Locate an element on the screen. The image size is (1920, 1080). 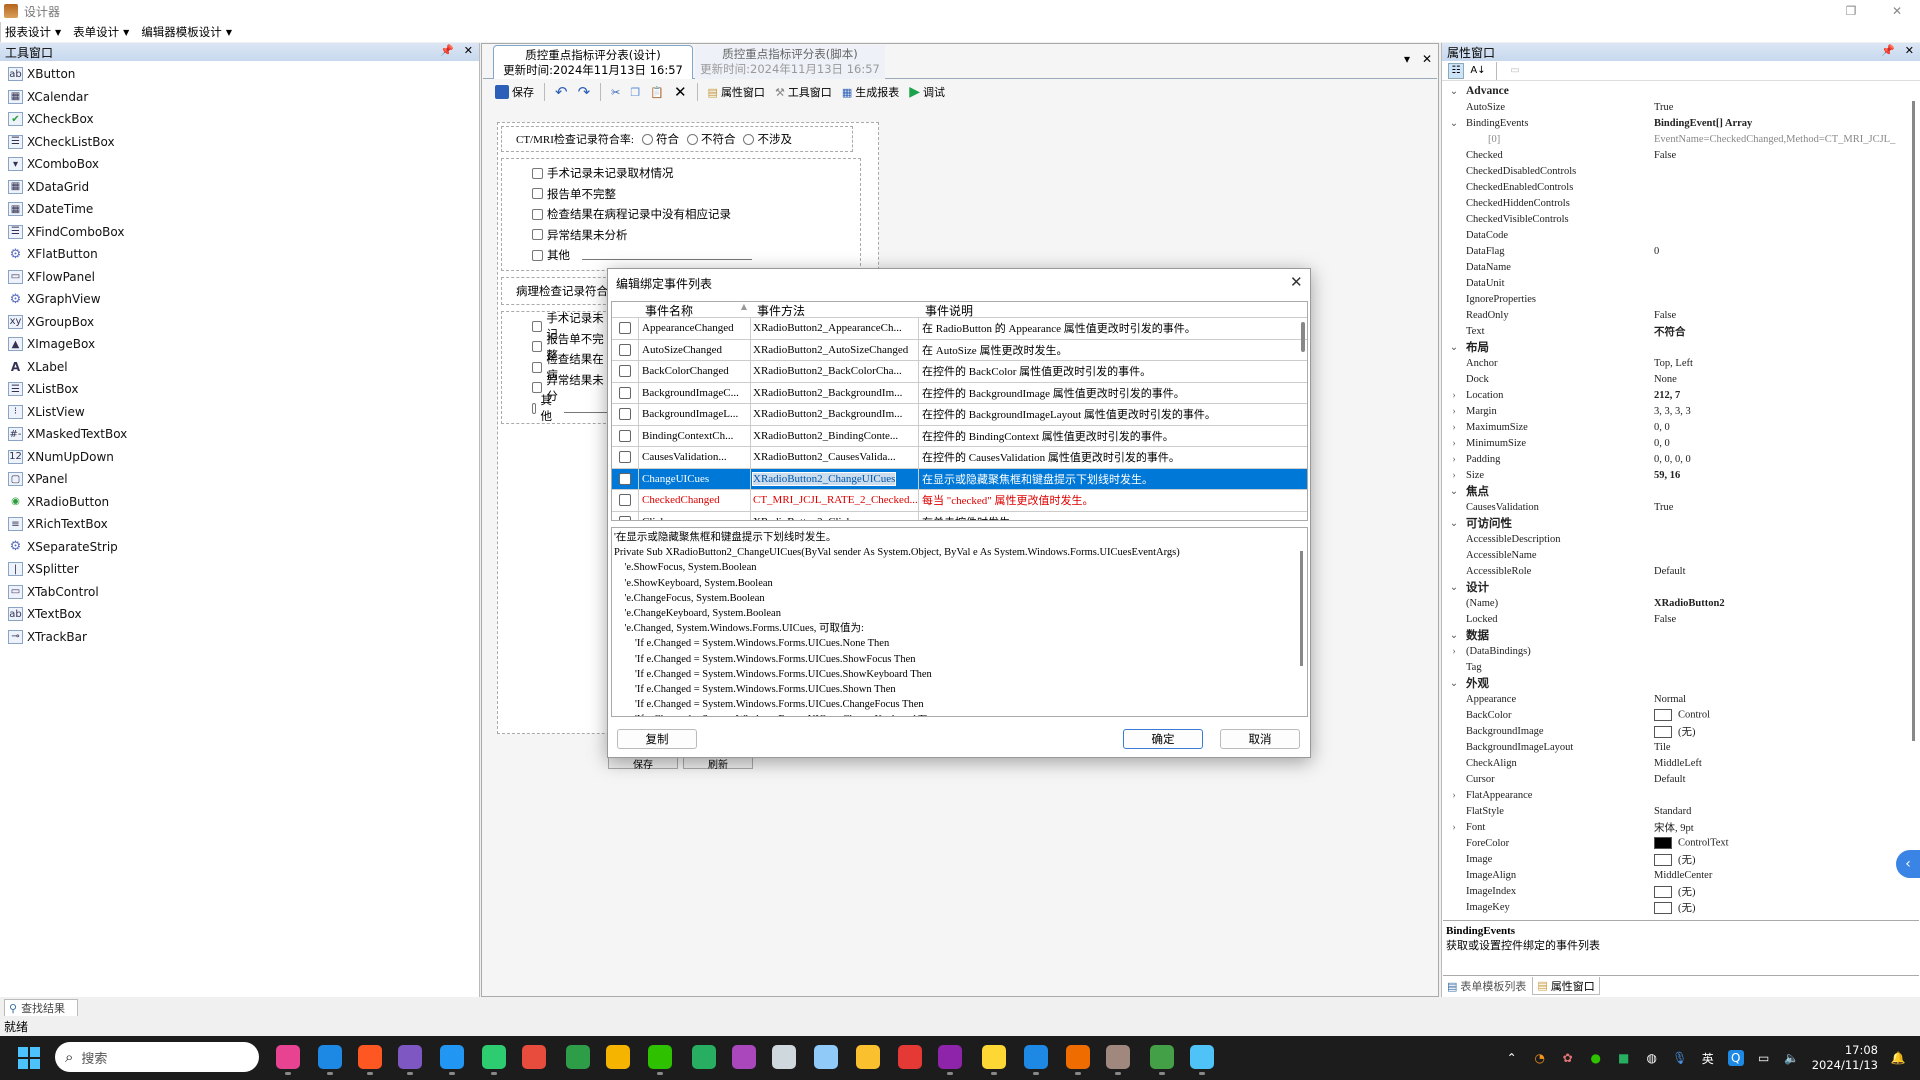
radio-not-conform: 不符合 is located at coordinates (710, 139).